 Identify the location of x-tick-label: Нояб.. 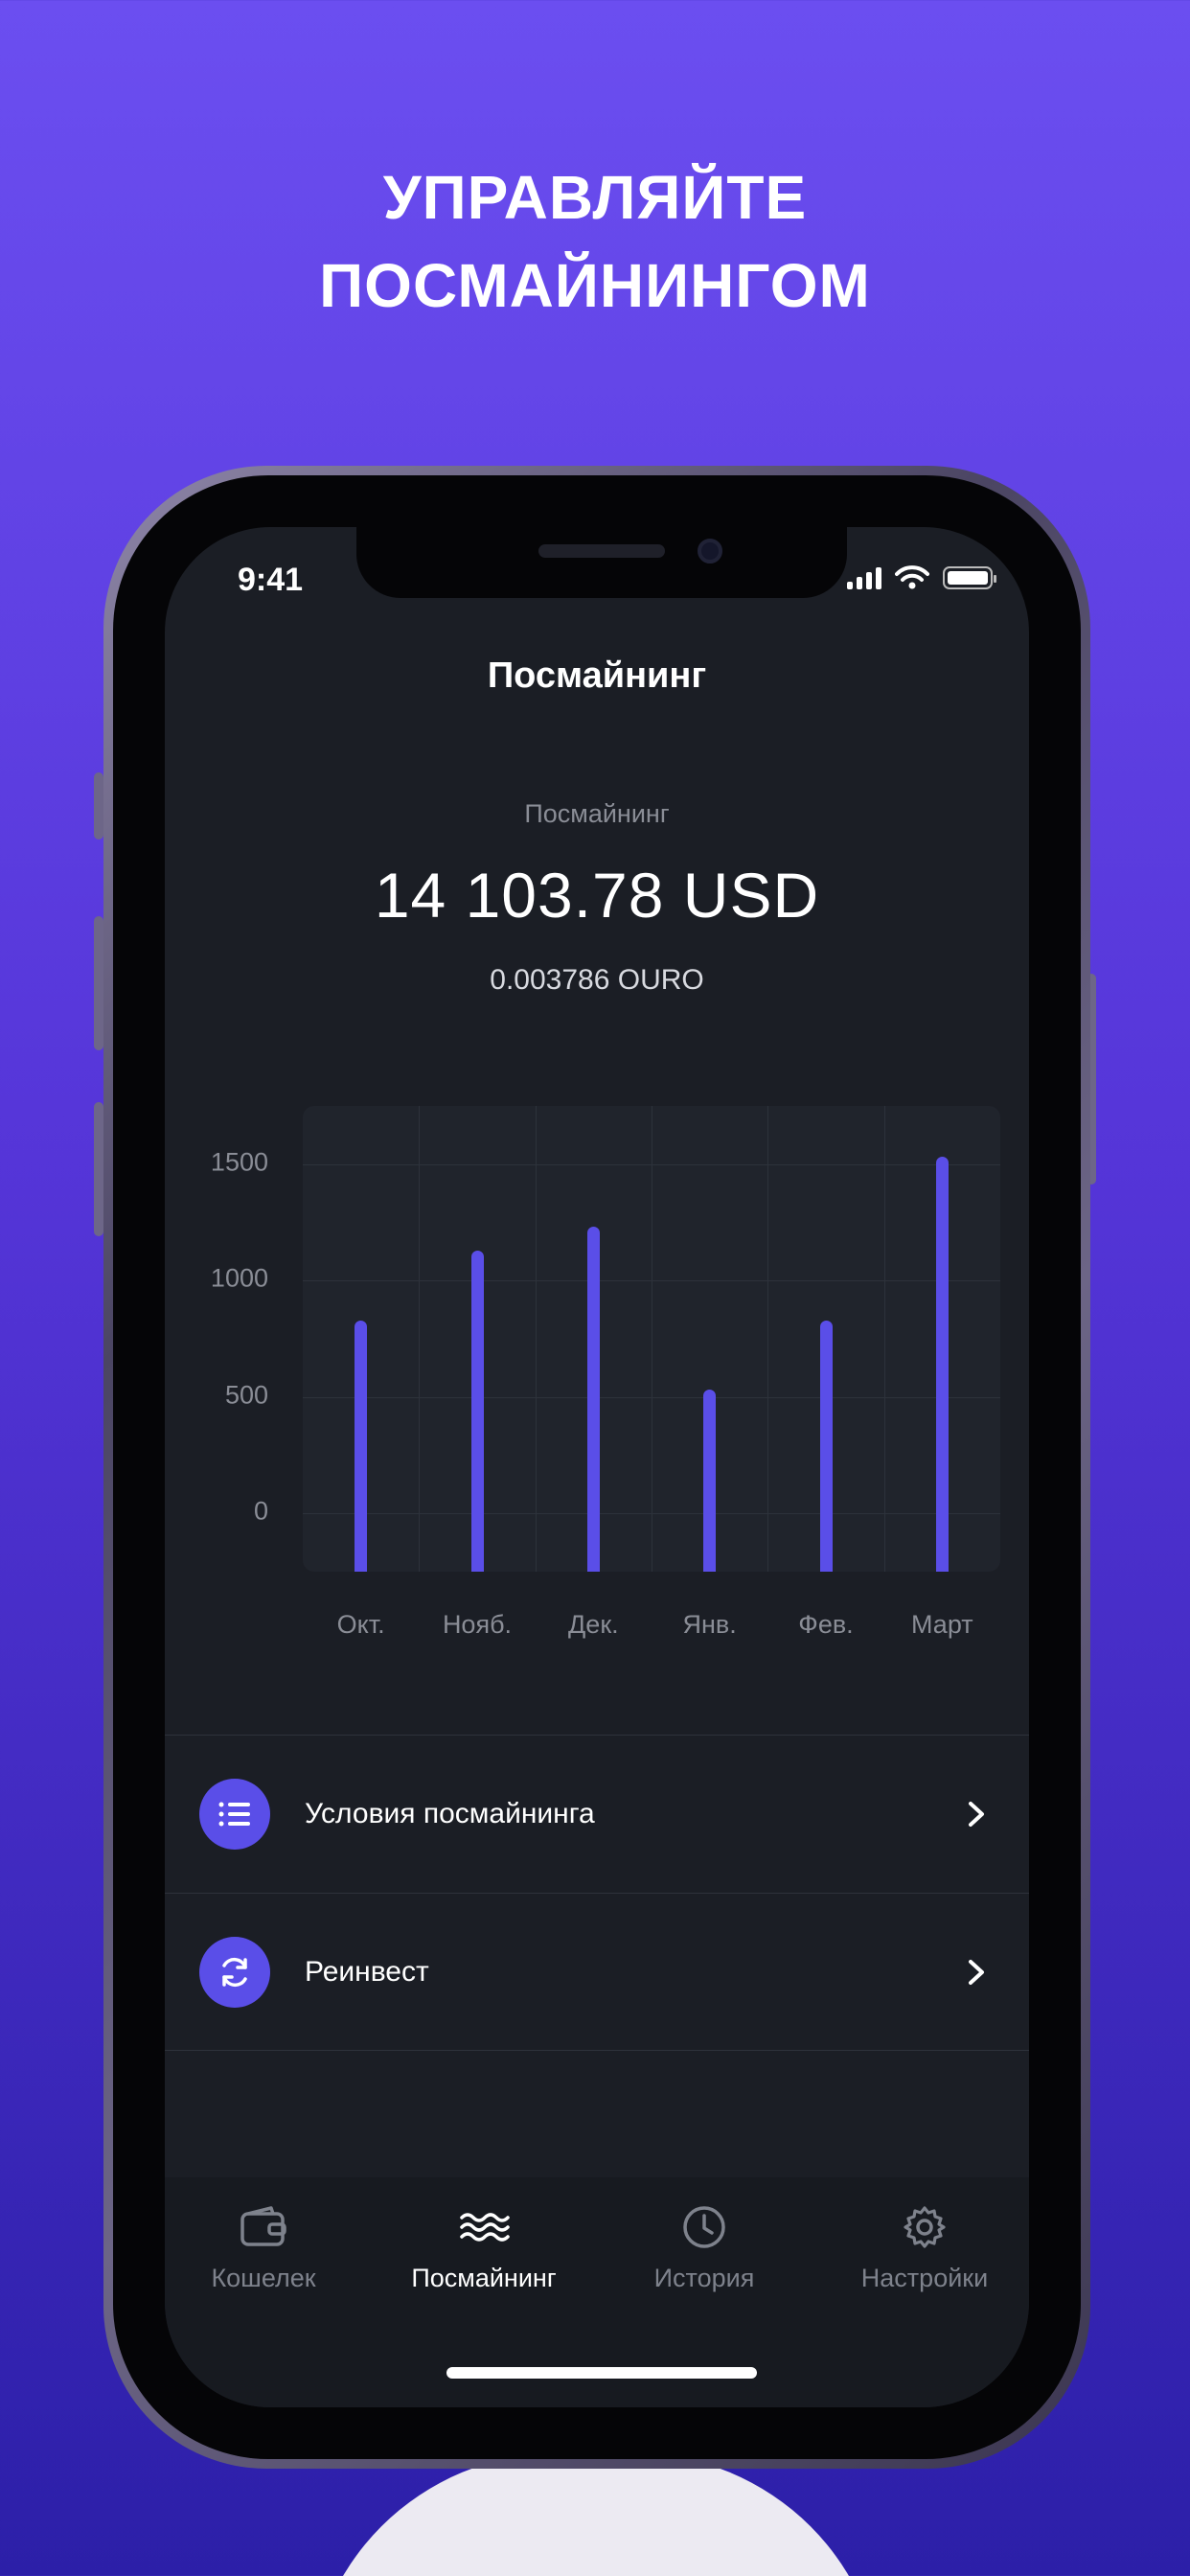
(478, 1624).